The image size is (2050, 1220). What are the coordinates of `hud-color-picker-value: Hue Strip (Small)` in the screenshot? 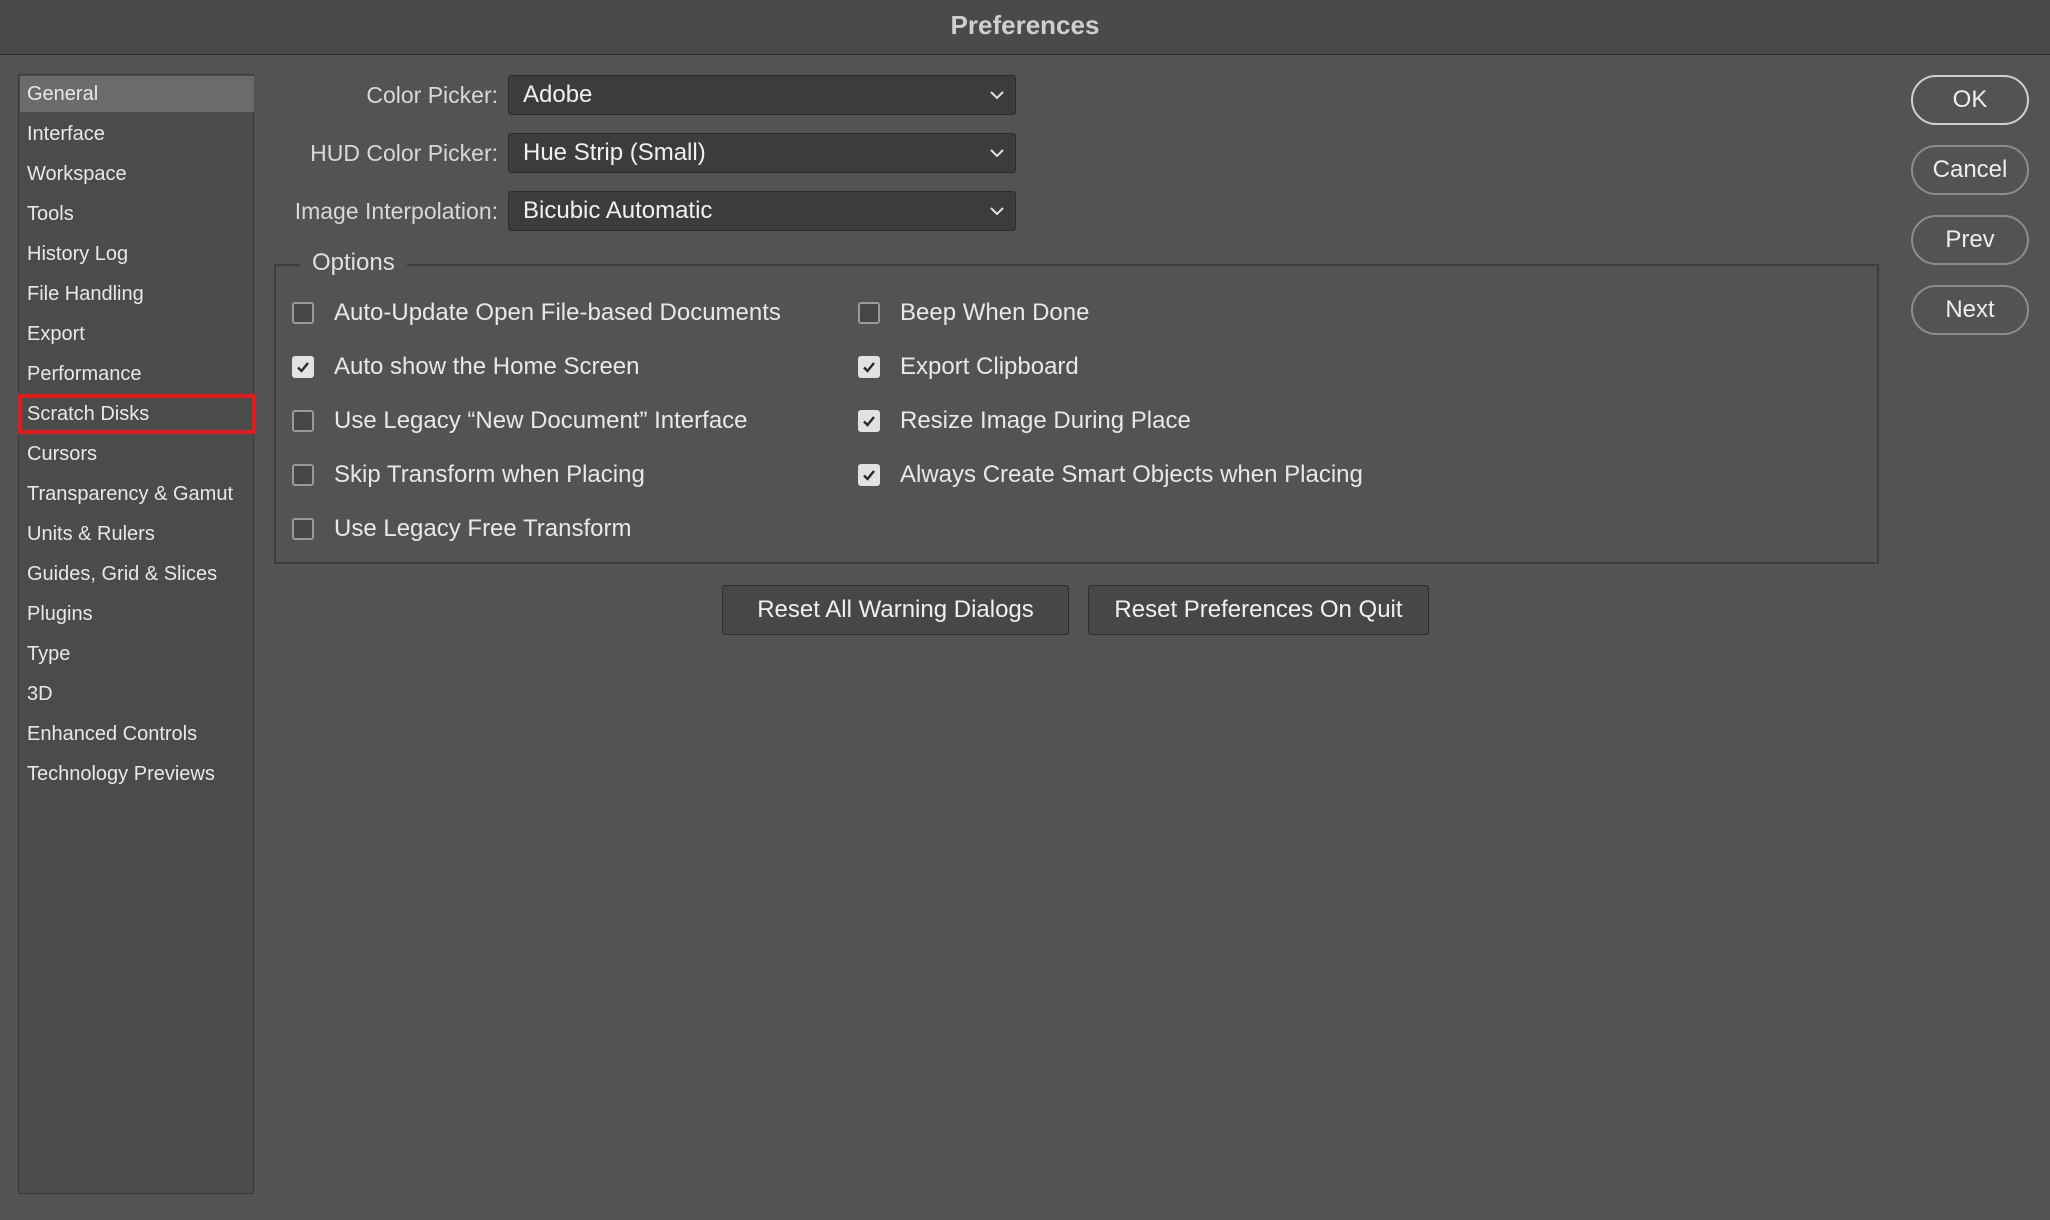 It's located at (614, 152).